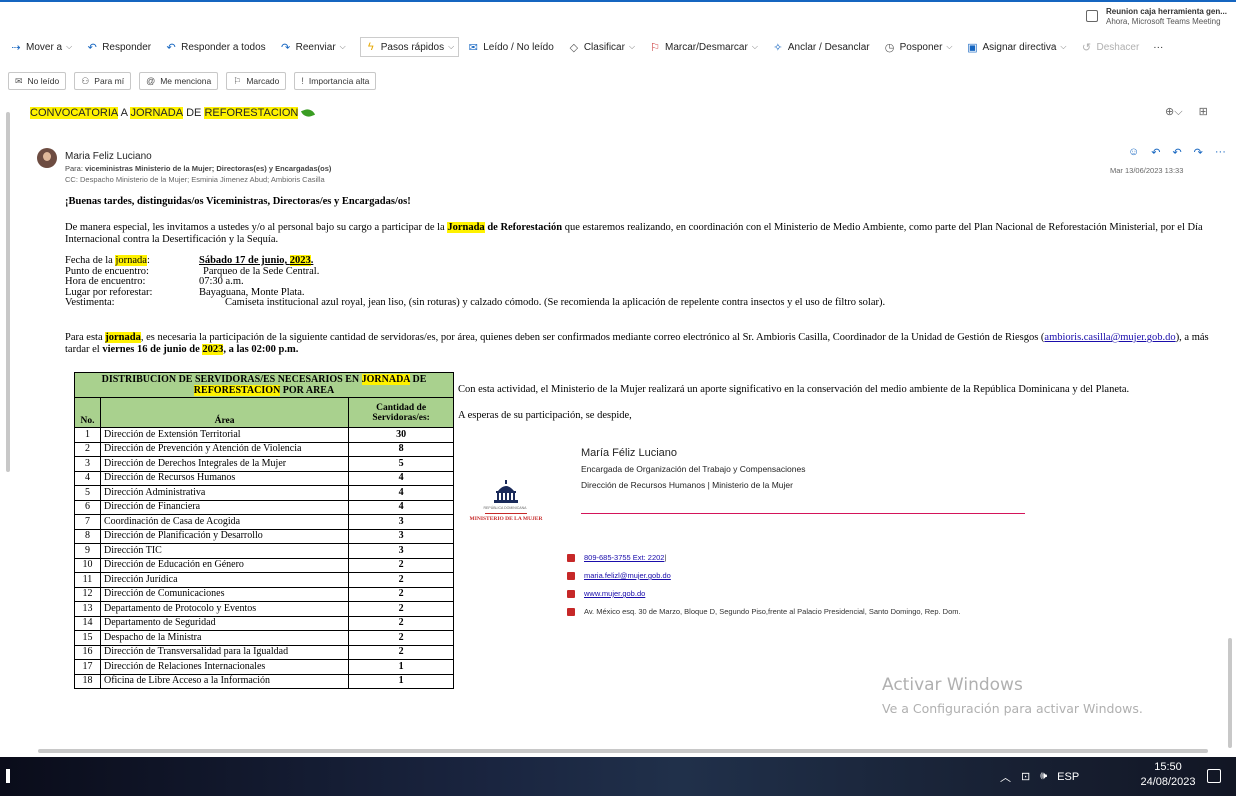  I want to click on emoji-icon: ☺, so click(1133, 152).